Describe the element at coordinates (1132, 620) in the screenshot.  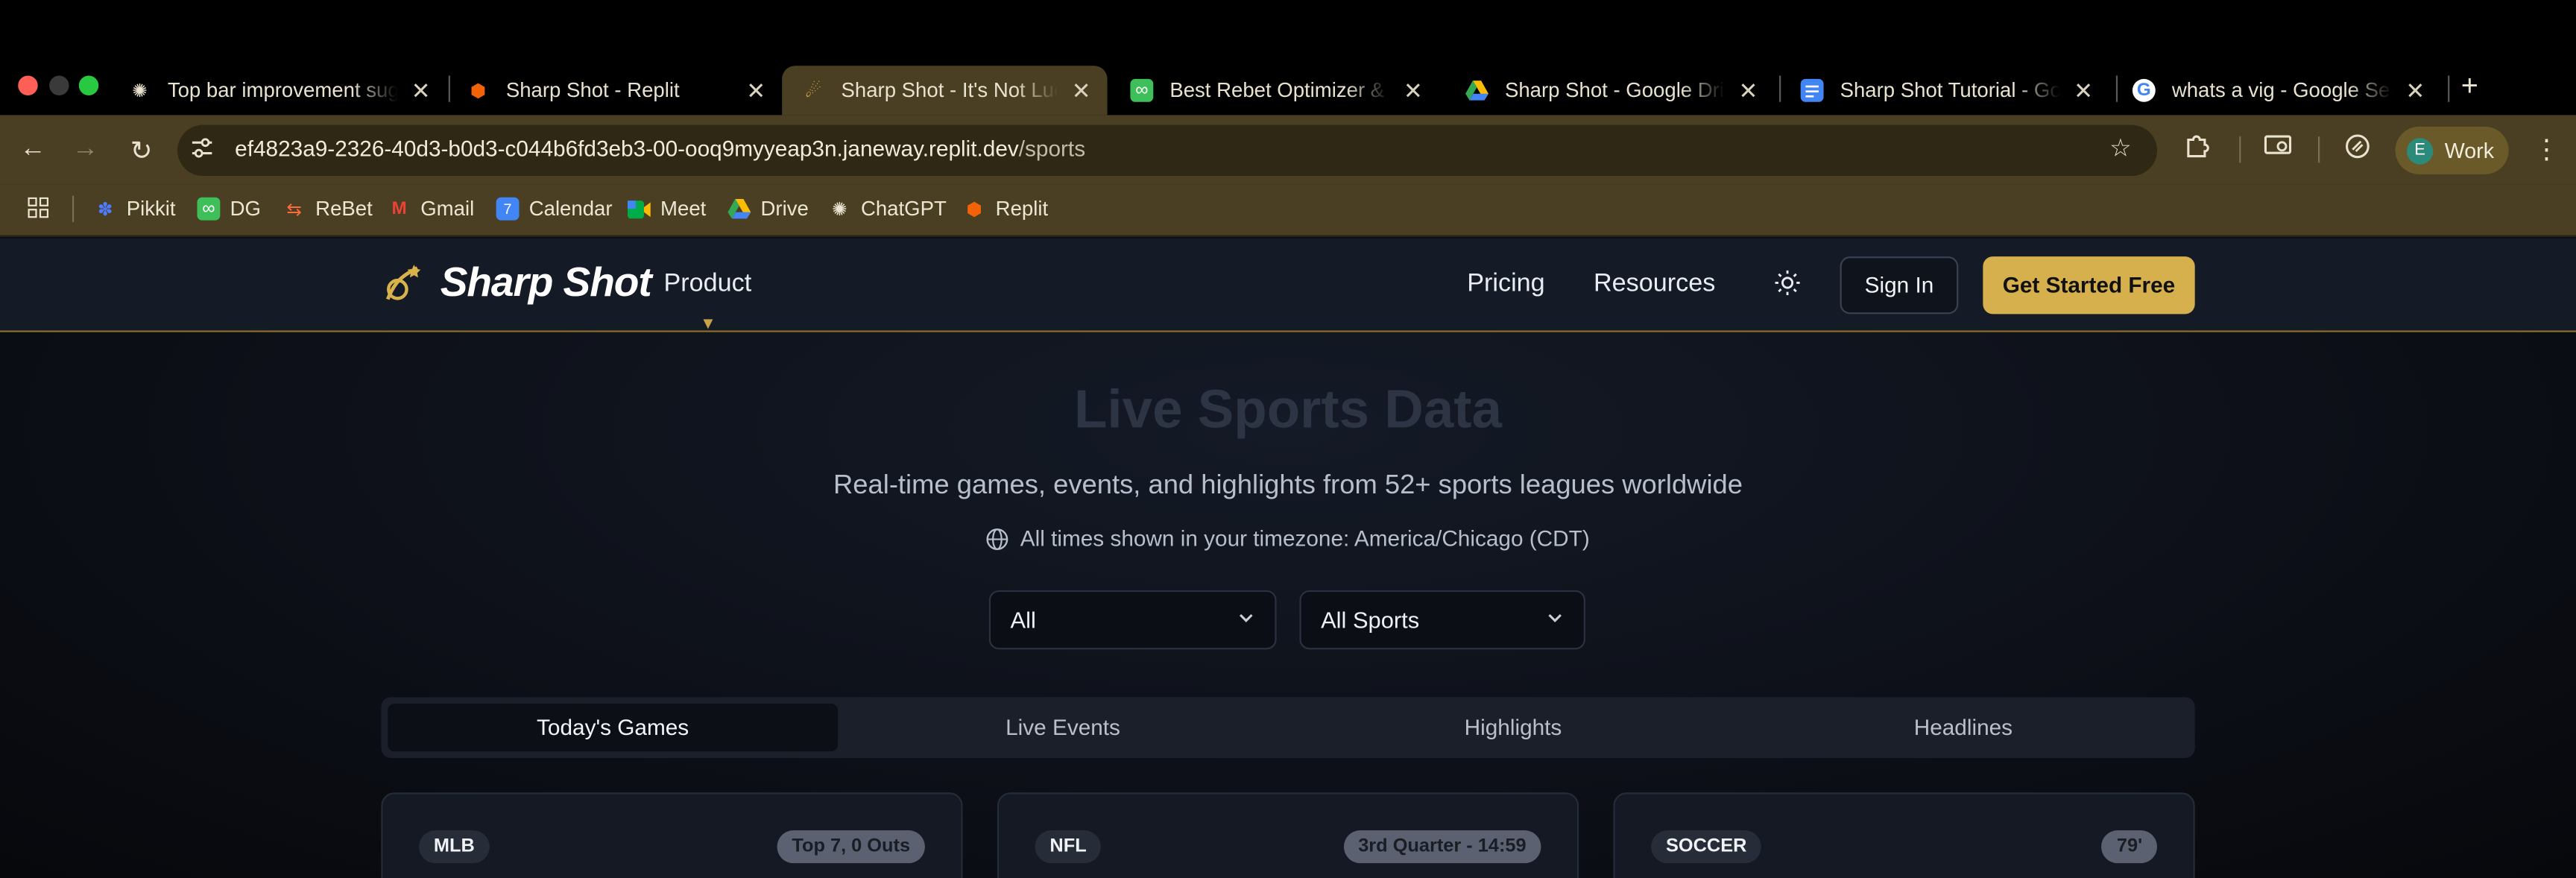
I see `status-filter-select: All` at that location.